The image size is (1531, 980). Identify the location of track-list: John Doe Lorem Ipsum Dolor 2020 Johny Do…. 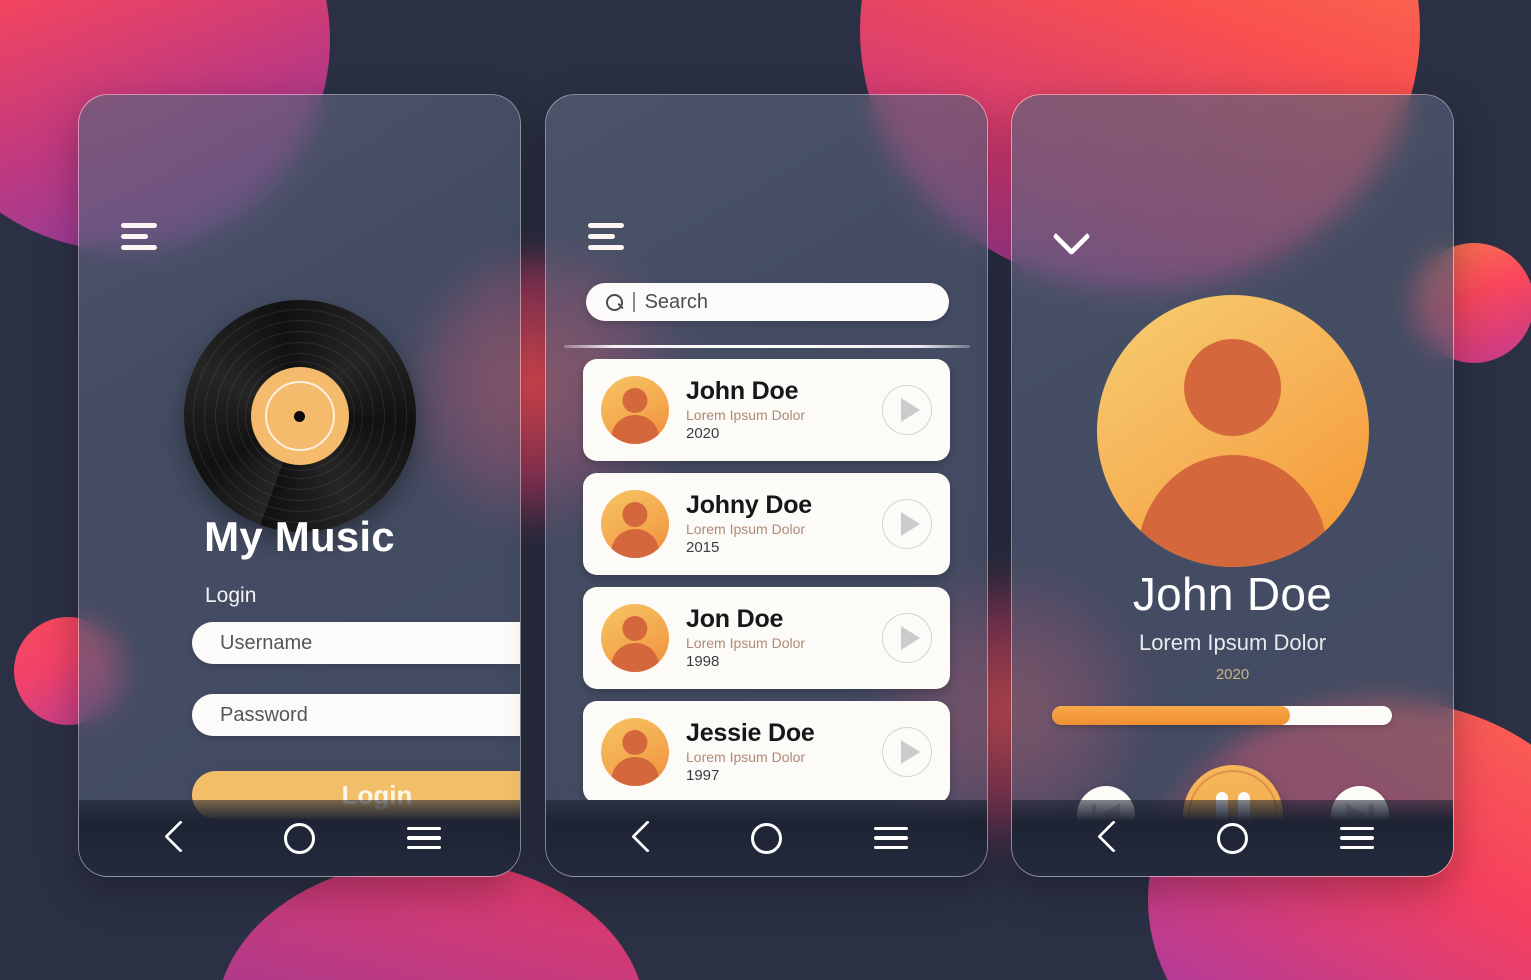
(766, 579).